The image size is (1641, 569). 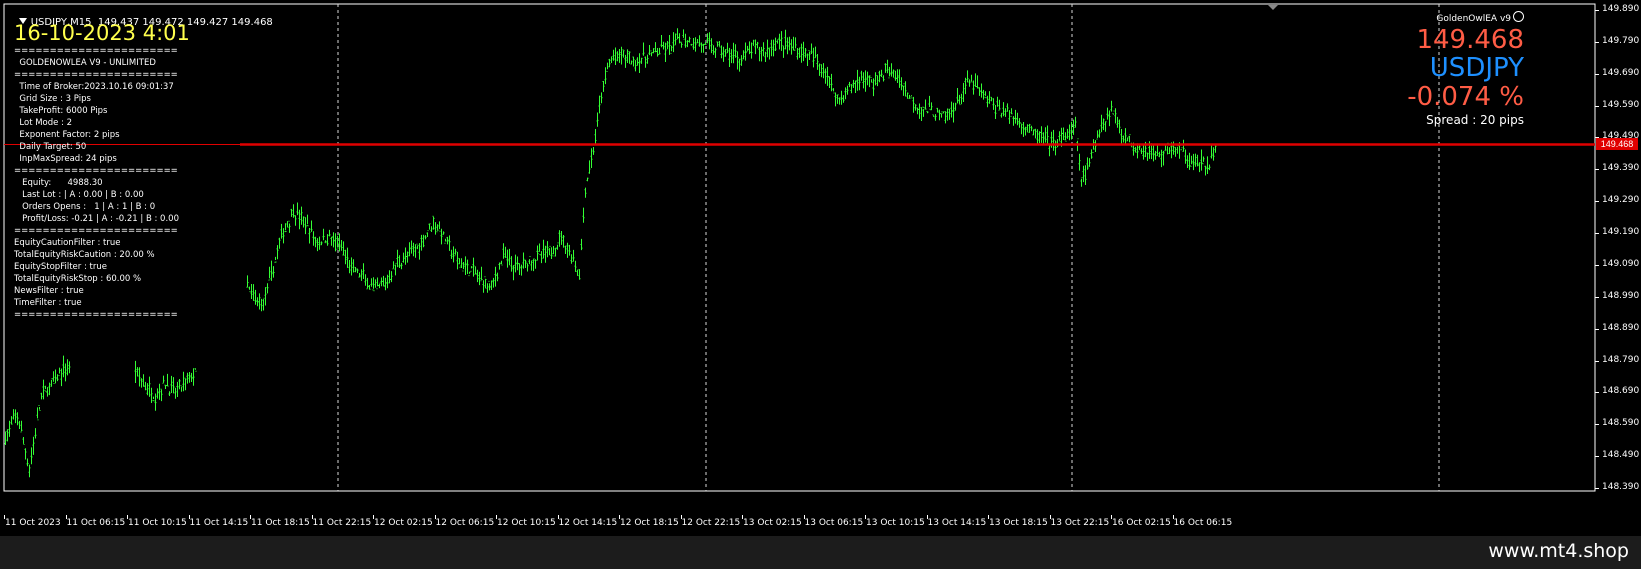 I want to click on time-axis-tick, so click(x=681, y=517).